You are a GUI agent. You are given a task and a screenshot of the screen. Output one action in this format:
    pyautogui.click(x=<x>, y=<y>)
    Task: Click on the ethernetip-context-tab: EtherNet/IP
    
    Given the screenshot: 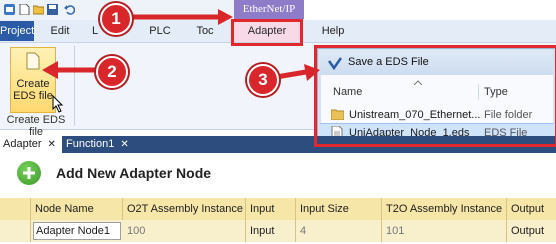 What is the action you would take?
    pyautogui.click(x=269, y=9)
    